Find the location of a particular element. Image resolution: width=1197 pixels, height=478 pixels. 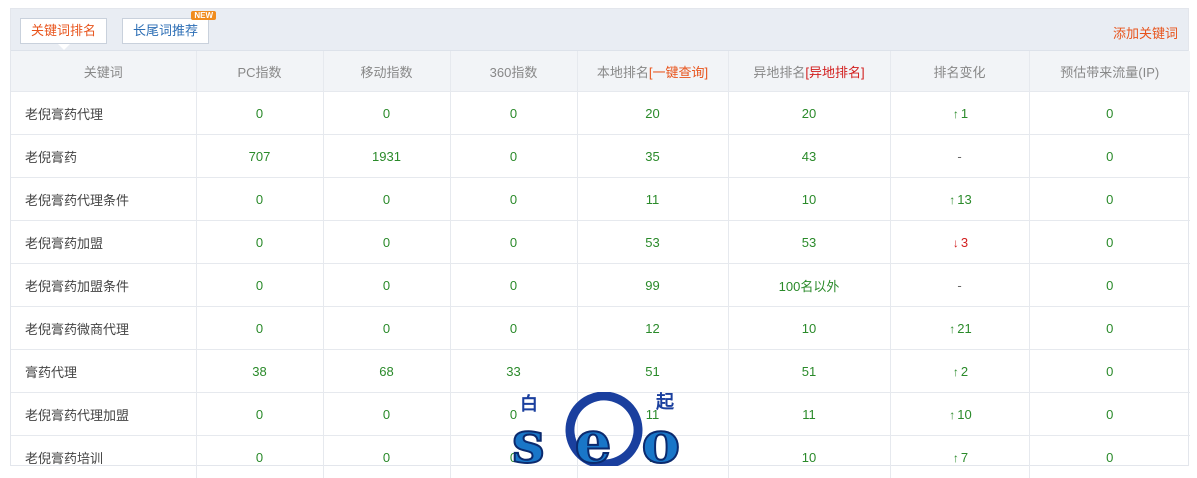

local-rank-cell: 51 is located at coordinates (652, 371).